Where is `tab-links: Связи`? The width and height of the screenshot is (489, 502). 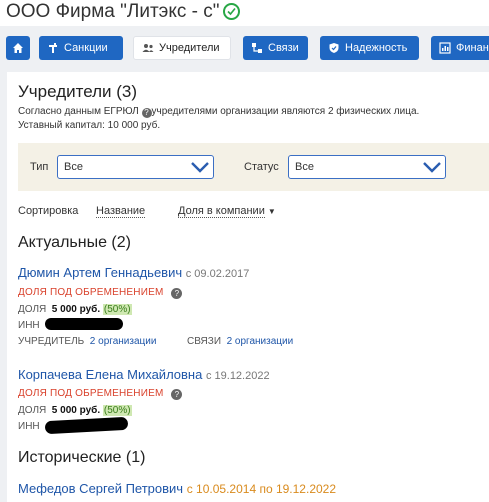
tab-links: Связи is located at coordinates (275, 48).